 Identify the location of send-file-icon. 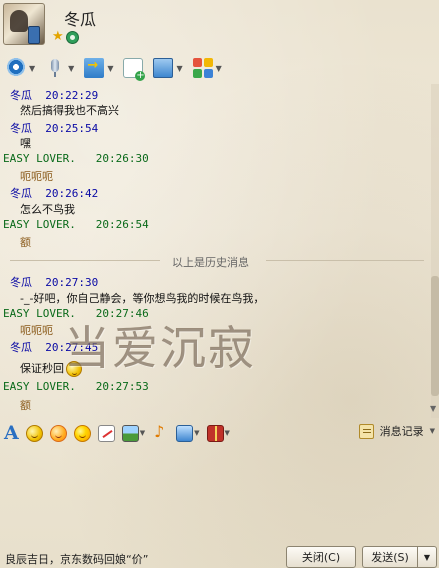
(94, 68).